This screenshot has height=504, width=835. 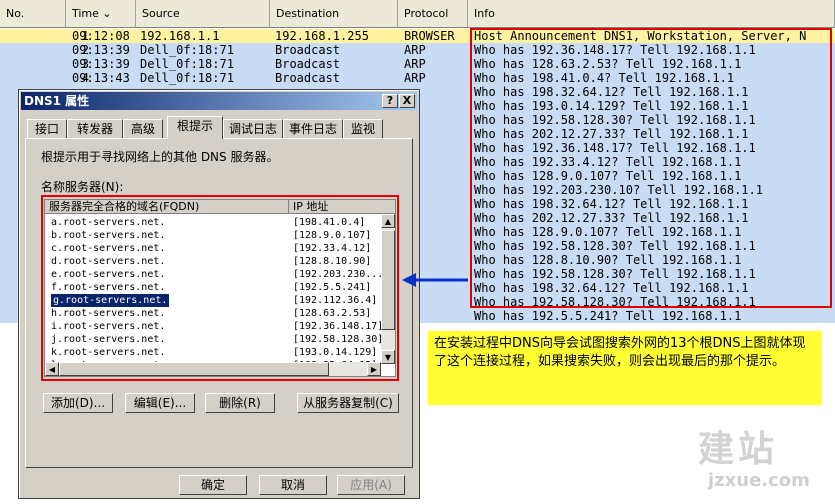 What do you see at coordinates (390, 101) in the screenshot?
I see `help-button: ?` at bounding box center [390, 101].